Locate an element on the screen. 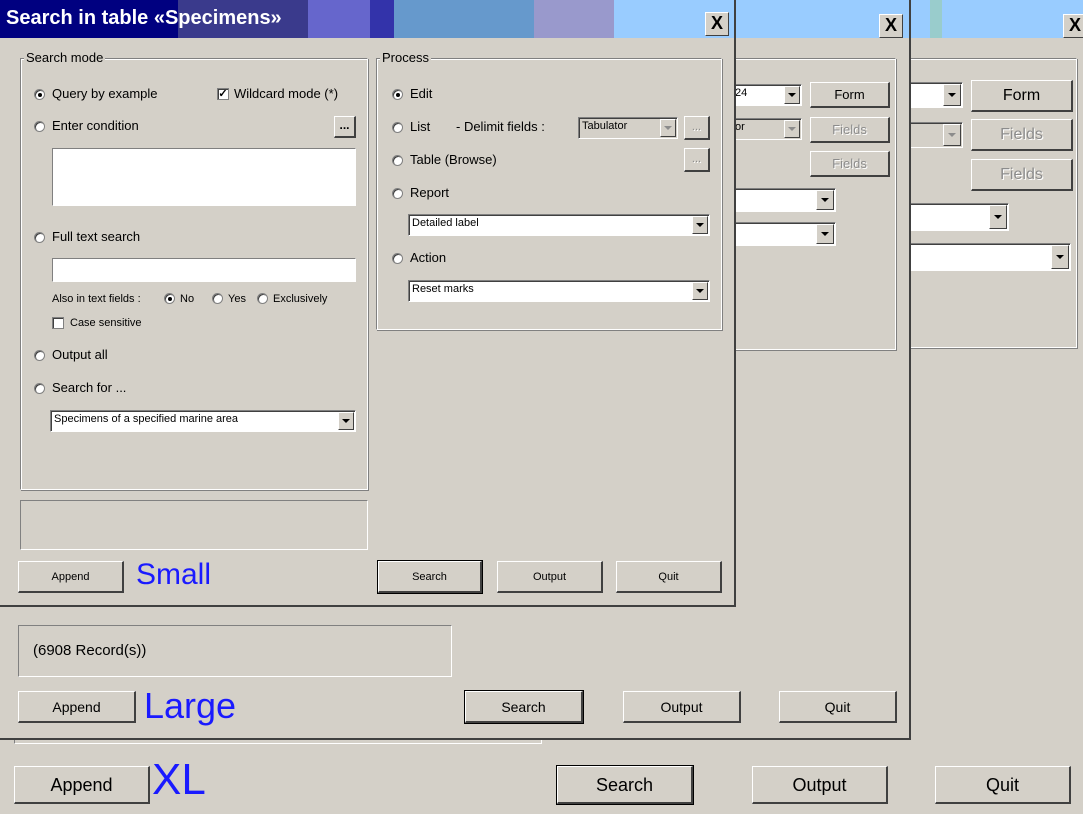 The width and height of the screenshot is (1083, 814). text-fields-no-radio is located at coordinates (169, 298).